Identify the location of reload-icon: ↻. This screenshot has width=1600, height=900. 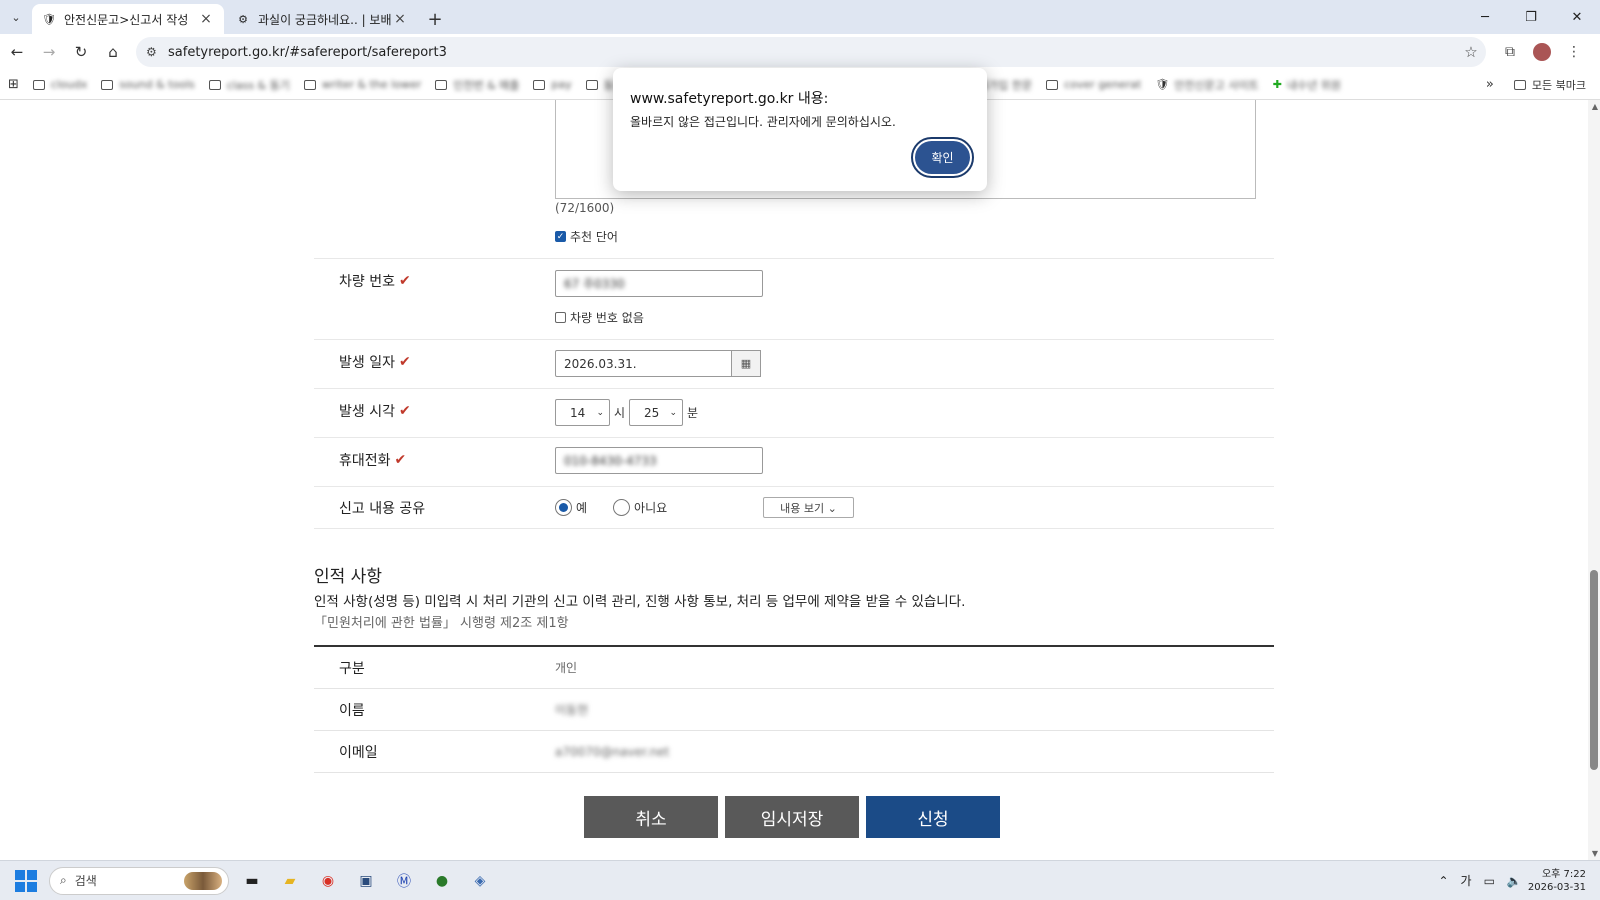
(81, 52).